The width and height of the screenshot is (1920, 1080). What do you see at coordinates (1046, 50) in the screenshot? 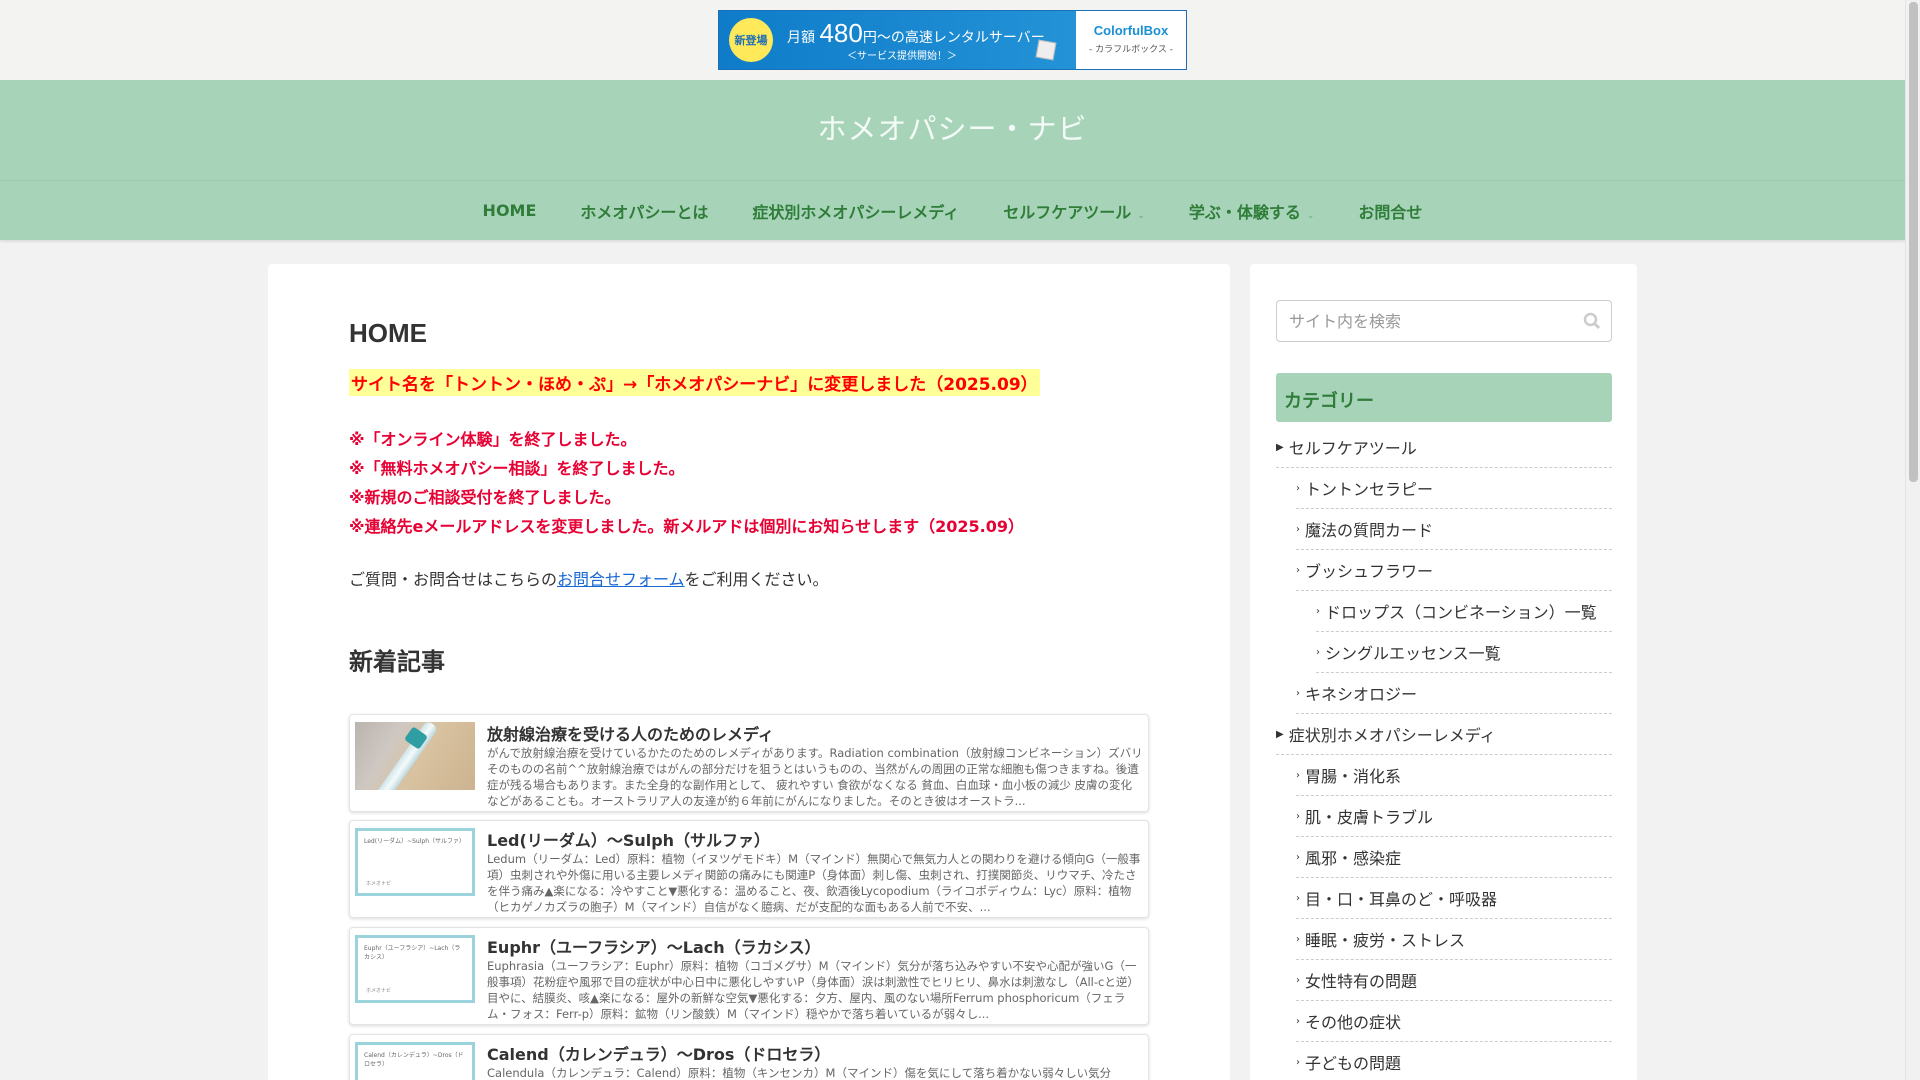
I see `cube-icon` at bounding box center [1046, 50].